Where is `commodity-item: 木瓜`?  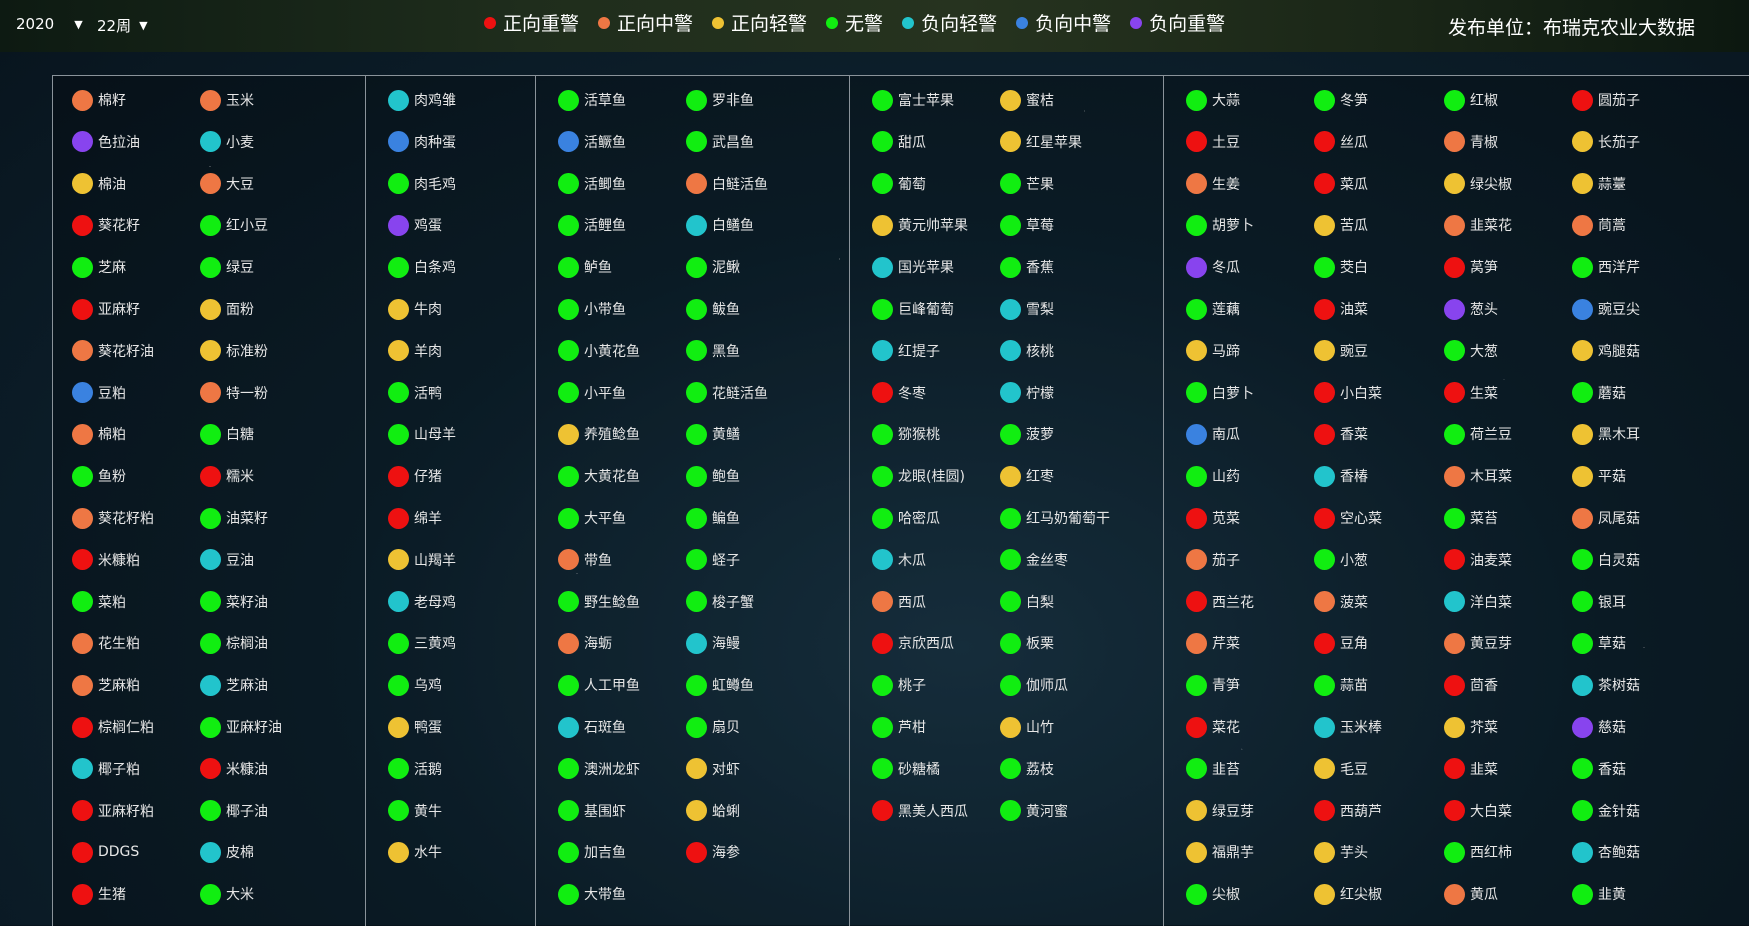
commodity-item: 木瓜 is located at coordinates (899, 560).